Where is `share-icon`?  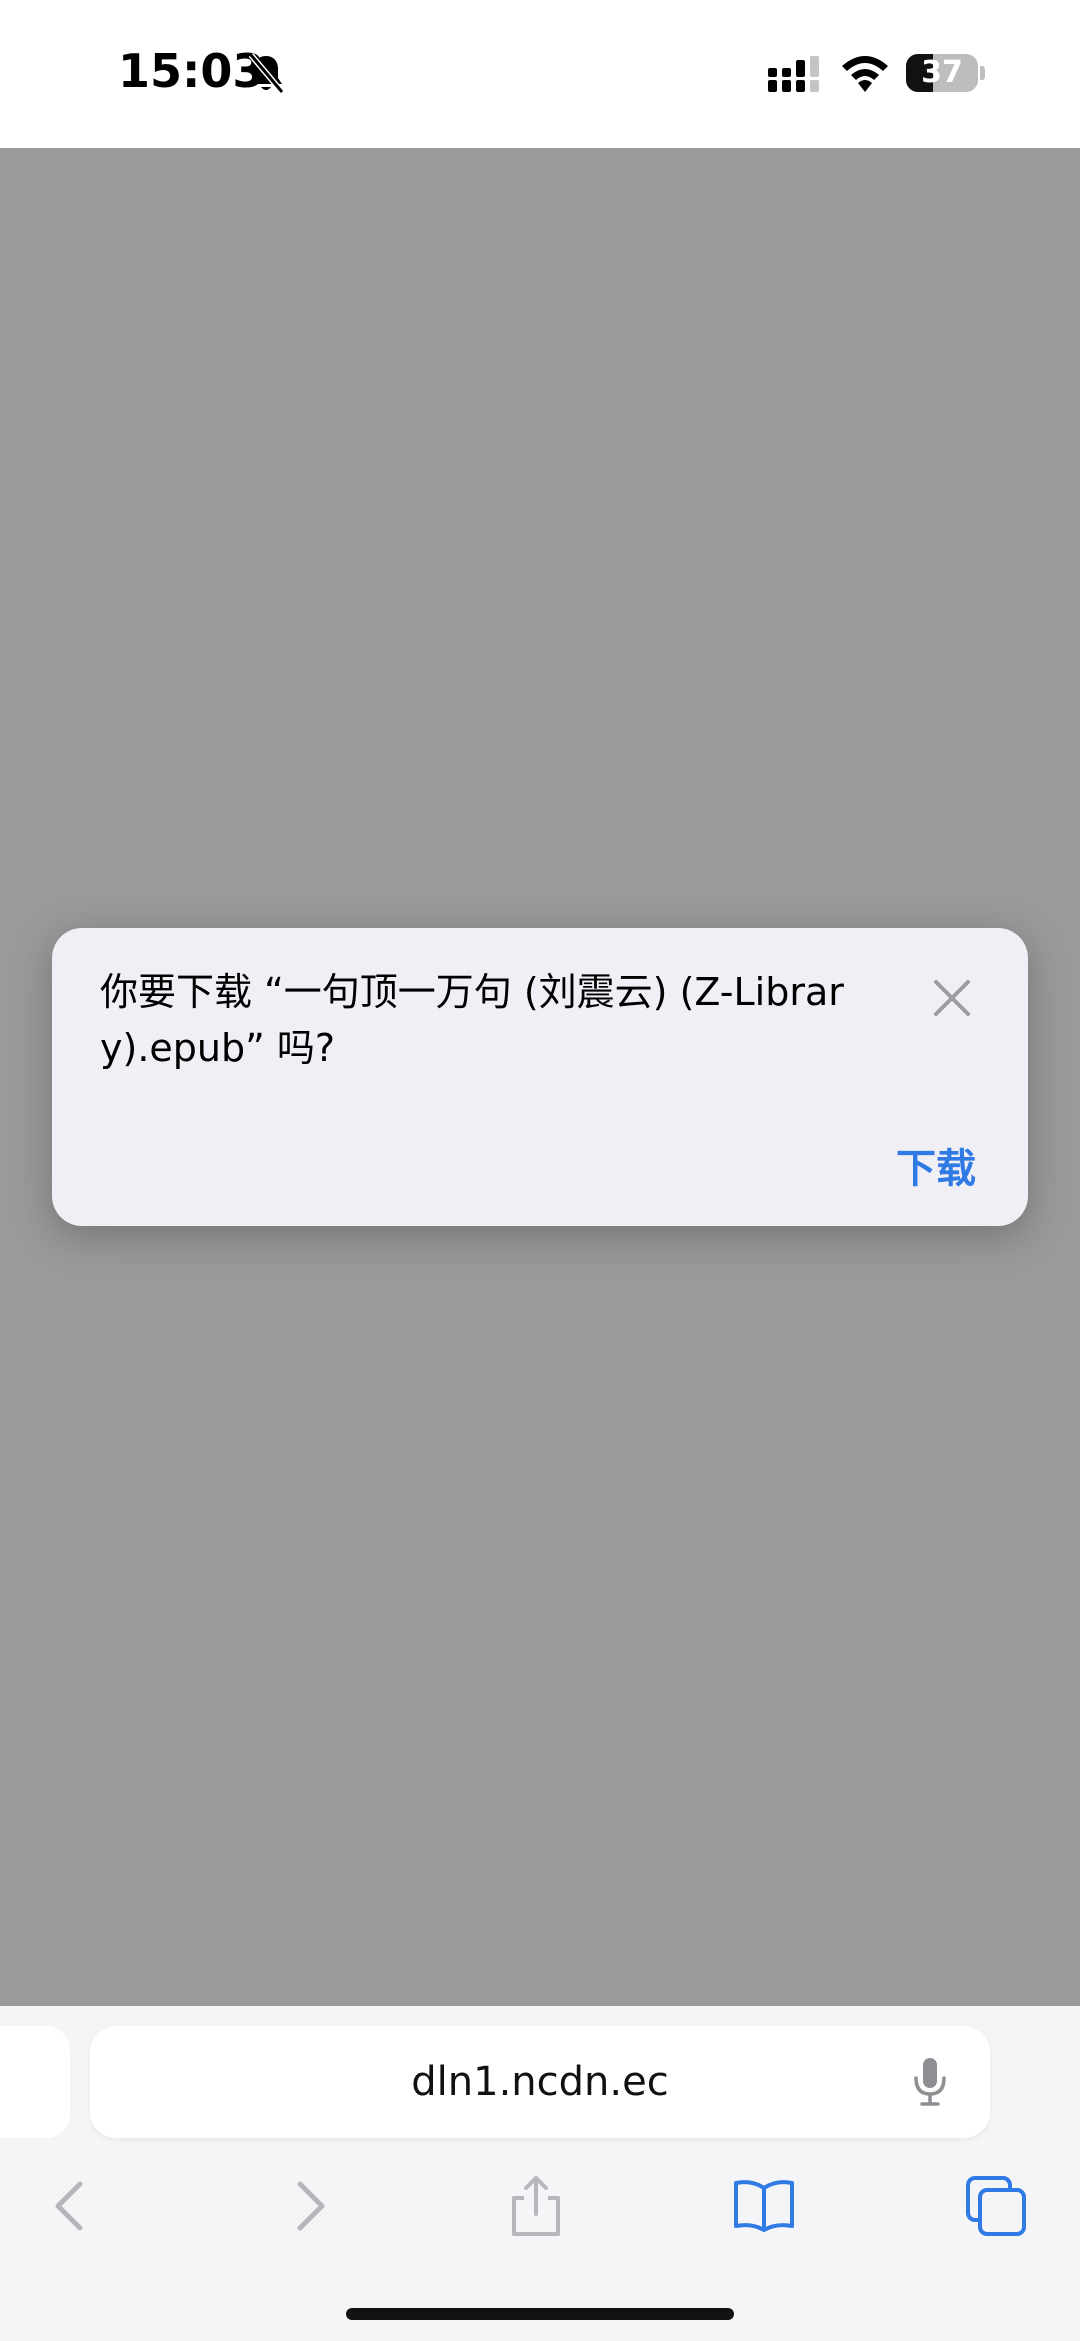 share-icon is located at coordinates (536, 2206).